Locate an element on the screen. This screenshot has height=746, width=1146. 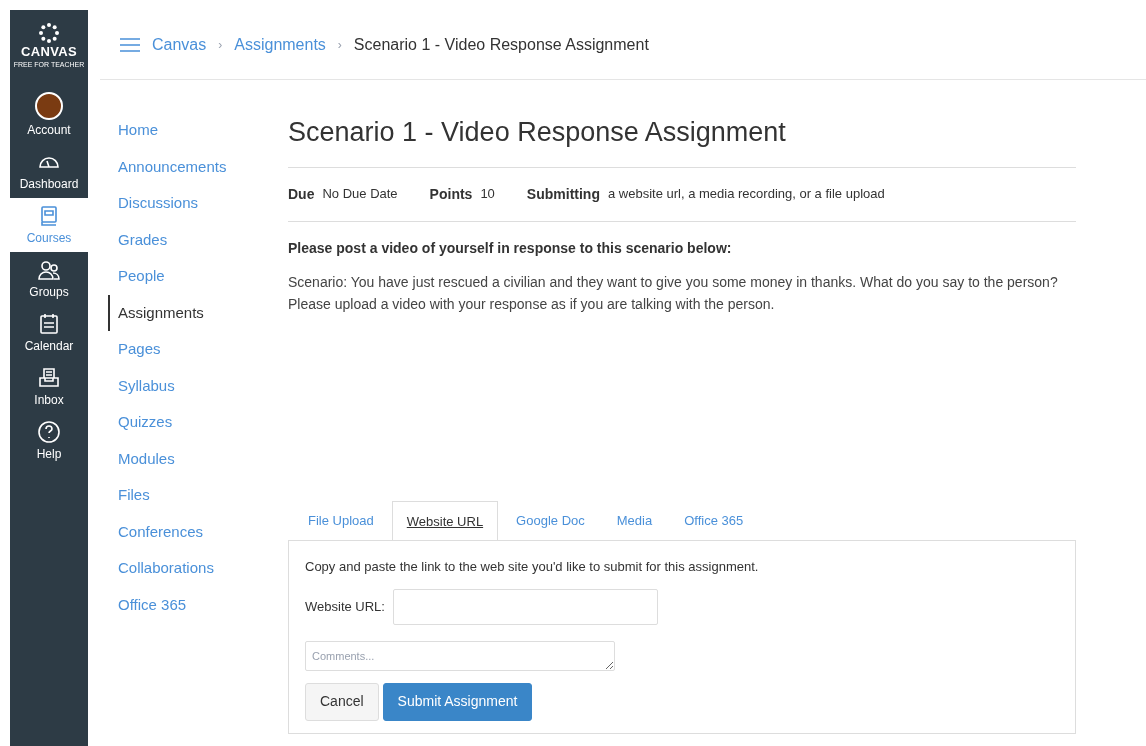
course-nav-item: Grades is located at coordinates (198, 239).